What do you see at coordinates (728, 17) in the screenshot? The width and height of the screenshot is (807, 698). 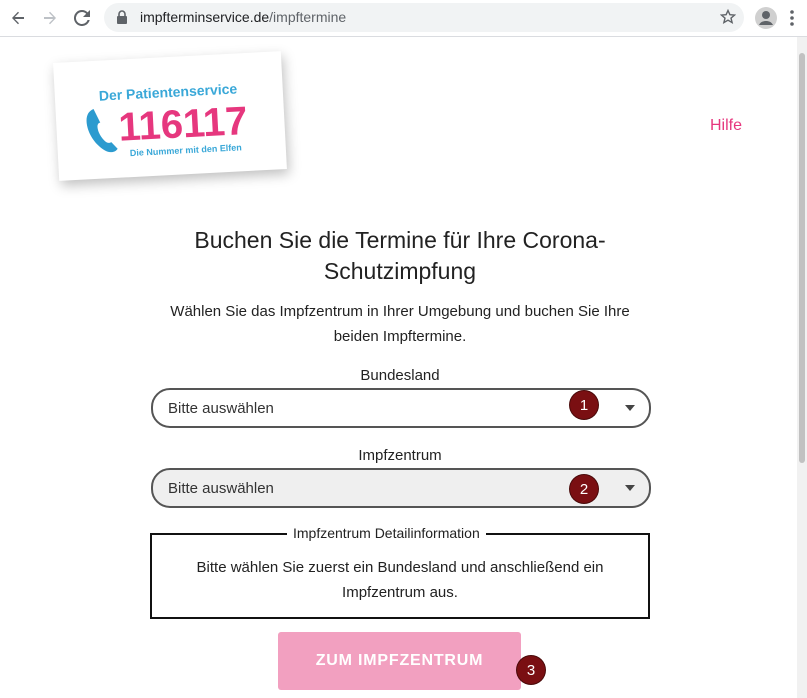 I see `star-icon` at bounding box center [728, 17].